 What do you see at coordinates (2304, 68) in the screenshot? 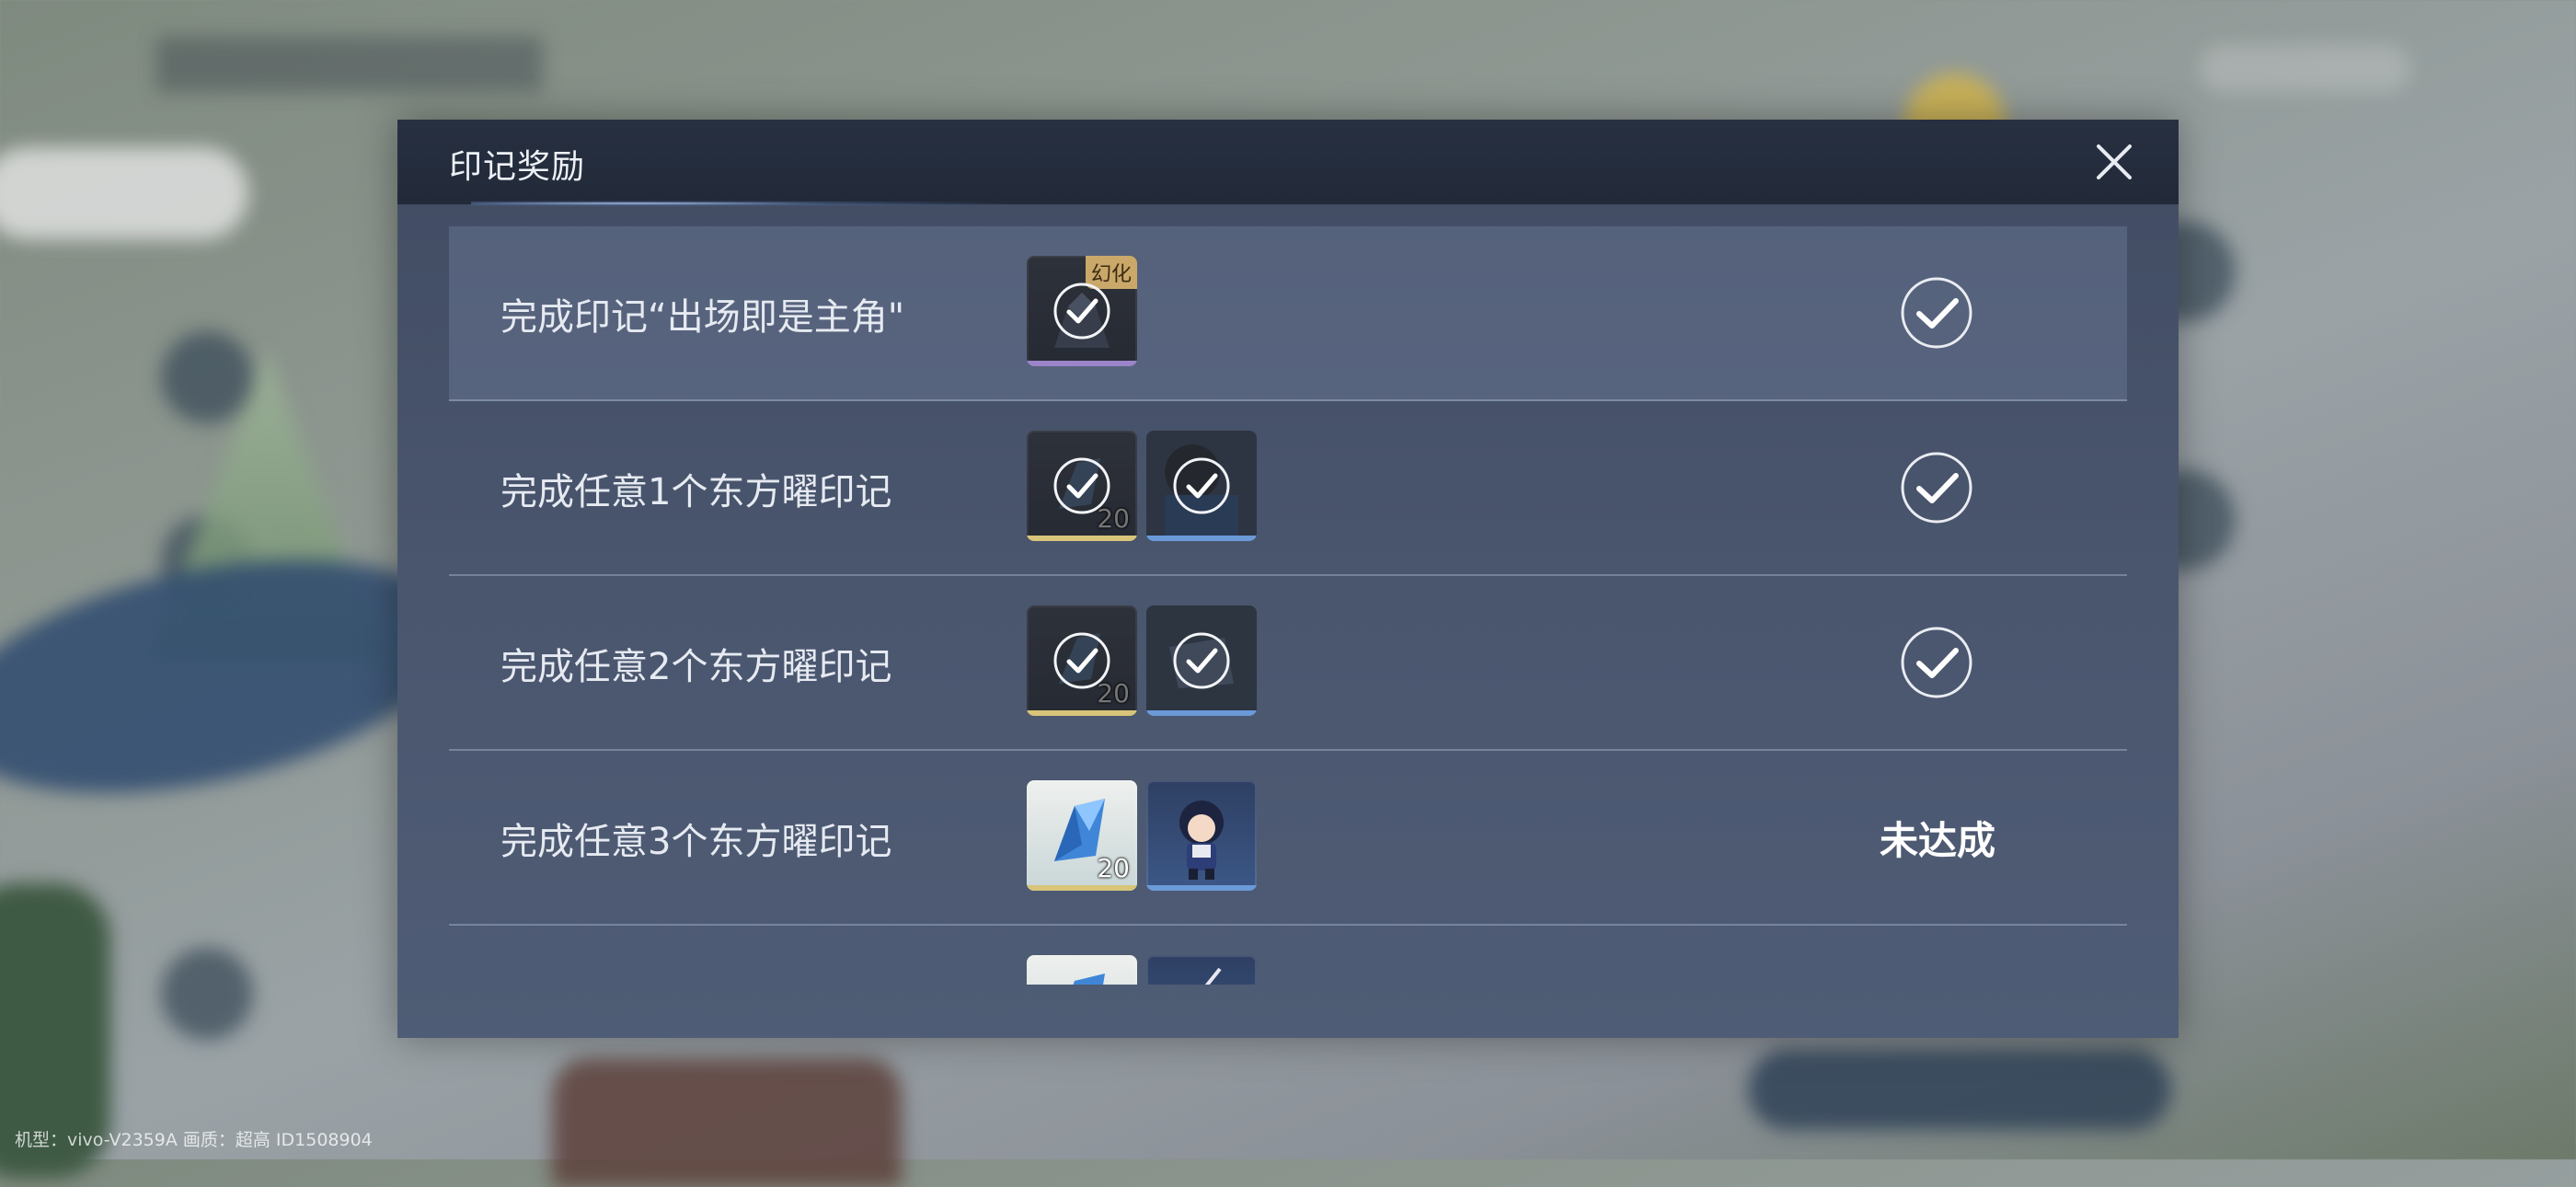
I see `background-top-right-button` at bounding box center [2304, 68].